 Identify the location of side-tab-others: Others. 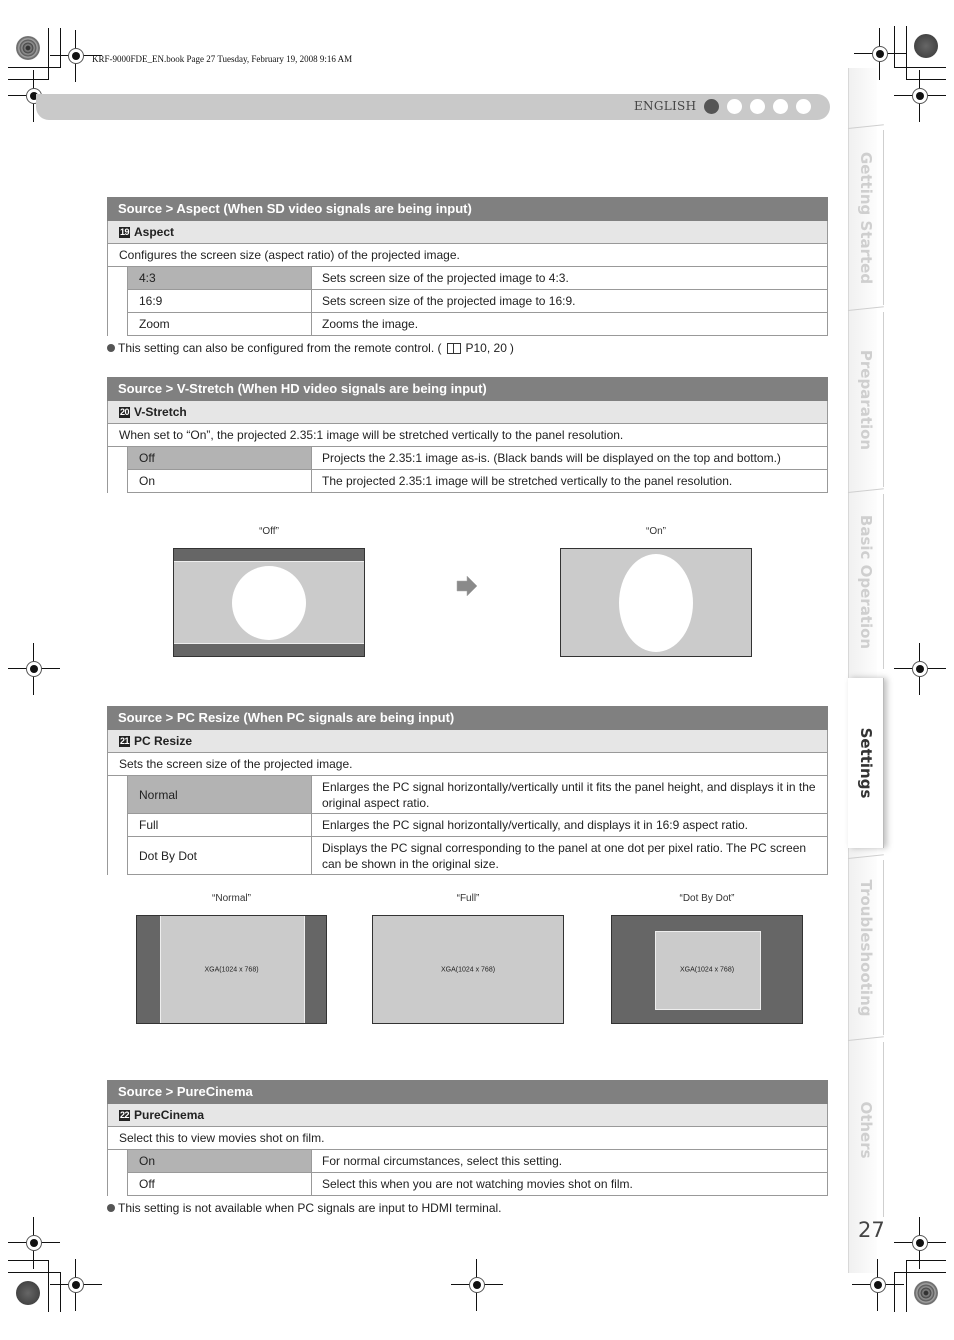
(866, 1129).